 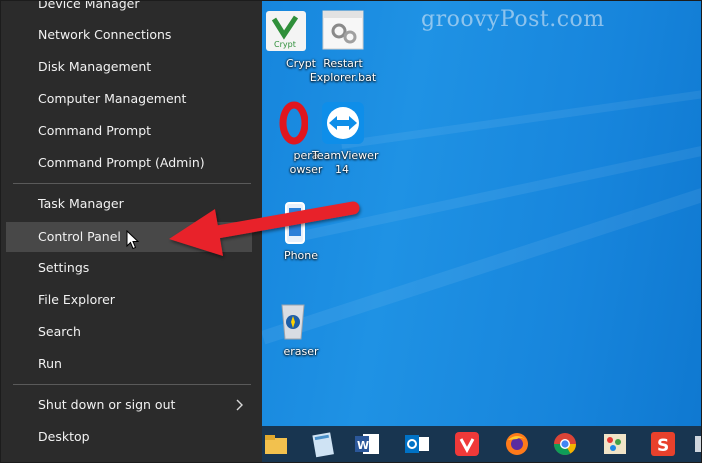 I want to click on annotation-arrow, so click(x=264, y=228).